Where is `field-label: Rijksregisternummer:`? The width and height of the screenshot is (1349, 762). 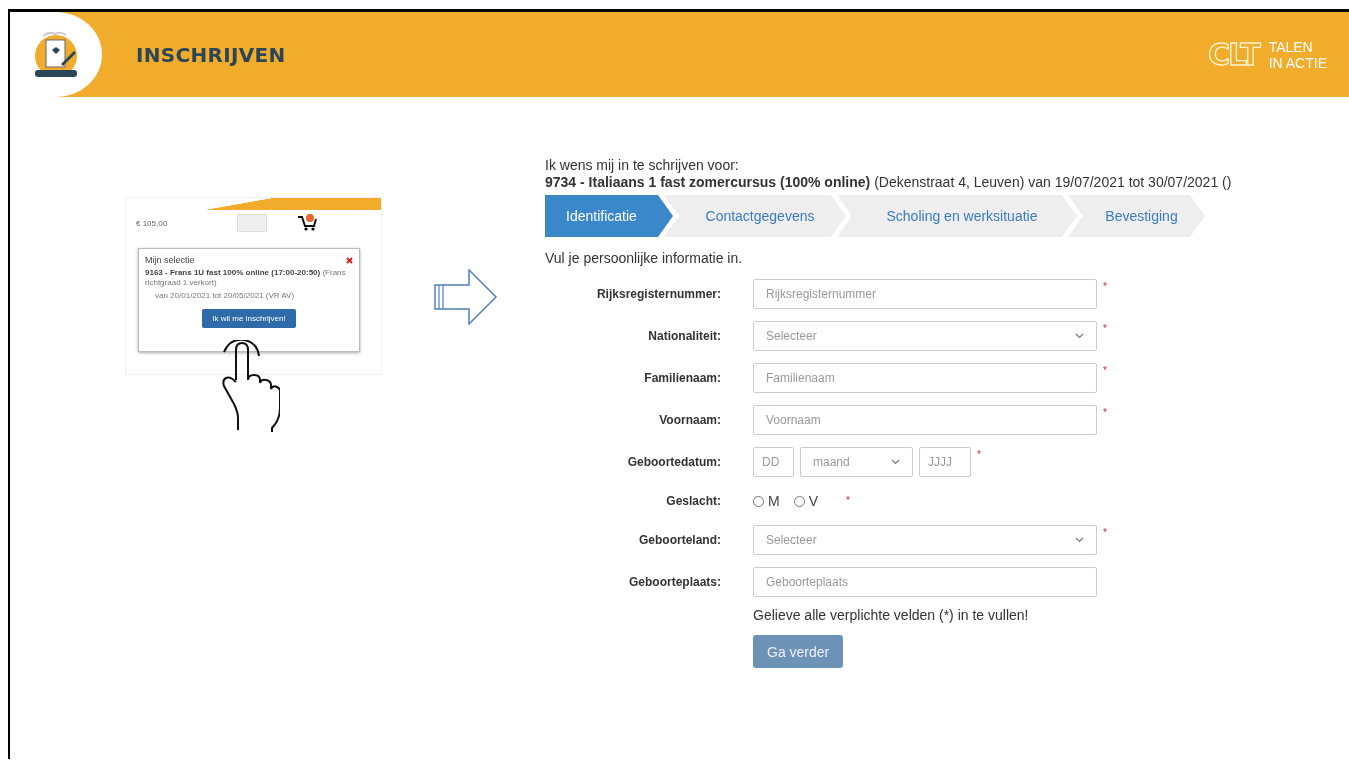
field-label: Rijksregisternummer: is located at coordinates (658, 294).